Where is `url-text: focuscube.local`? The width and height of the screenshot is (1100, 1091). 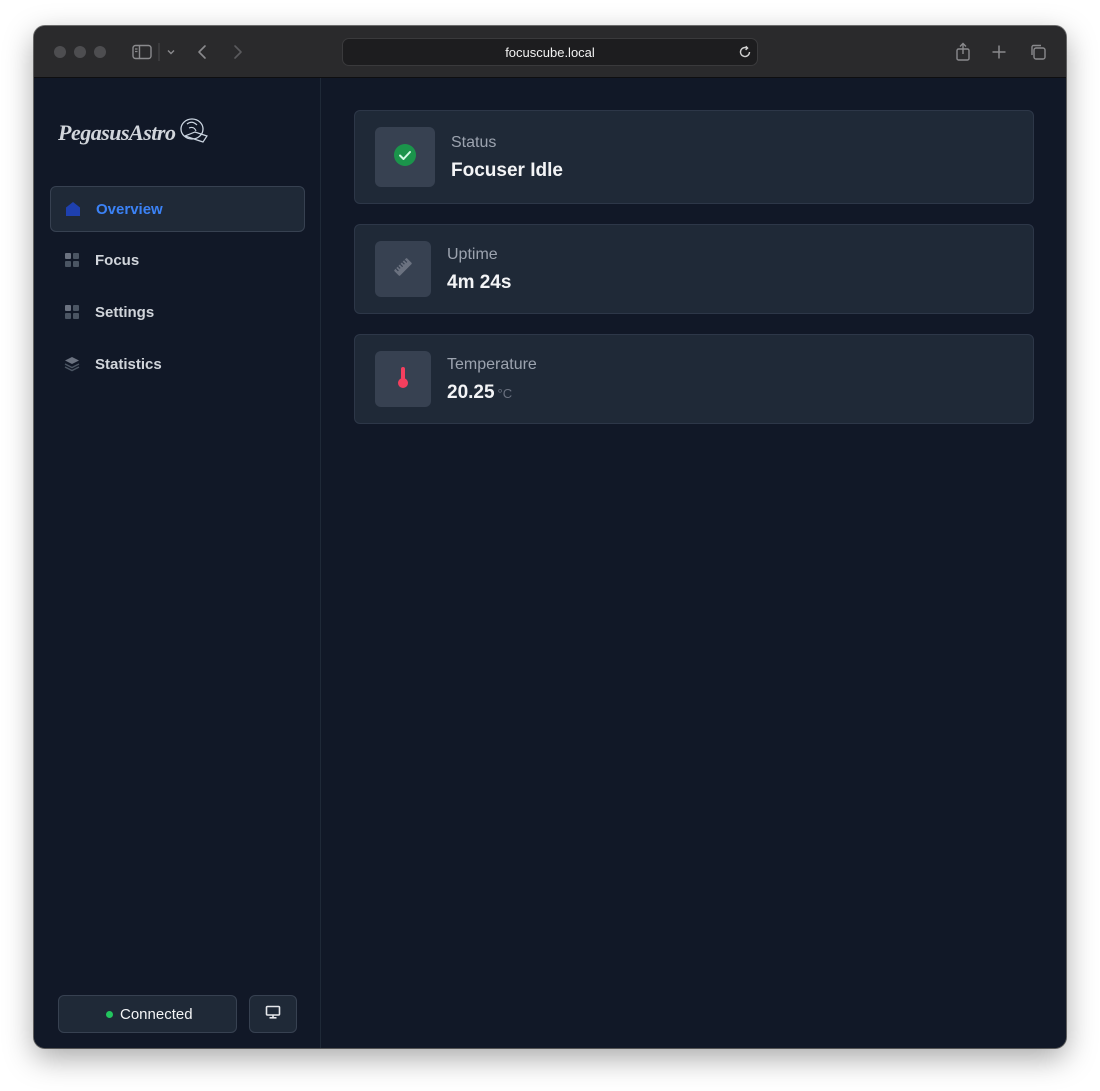 url-text: focuscube.local is located at coordinates (550, 52).